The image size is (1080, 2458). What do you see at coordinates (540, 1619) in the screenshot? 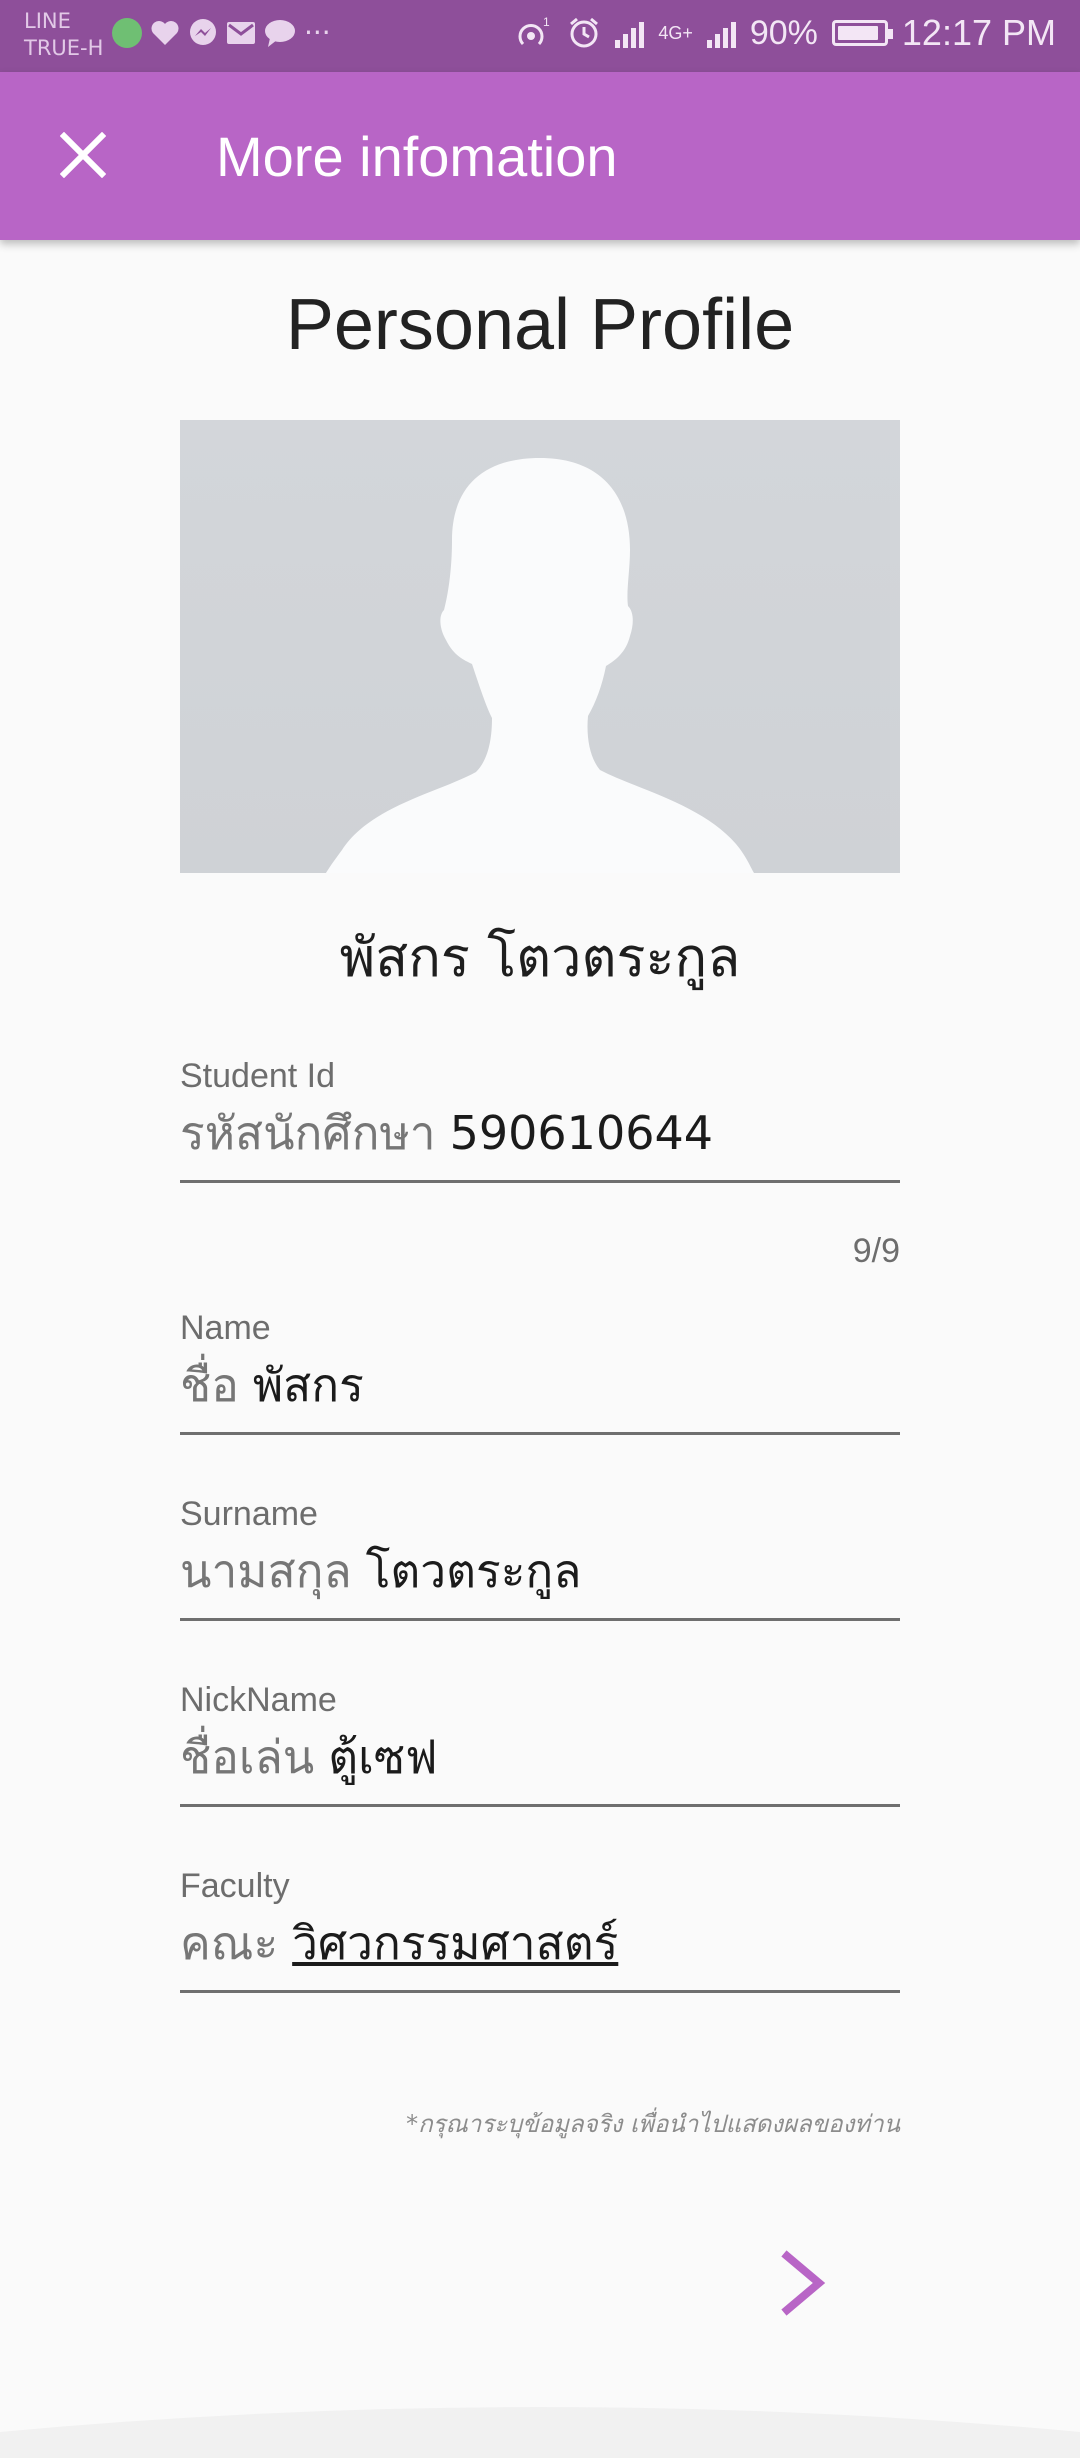
I see `surname-underline` at bounding box center [540, 1619].